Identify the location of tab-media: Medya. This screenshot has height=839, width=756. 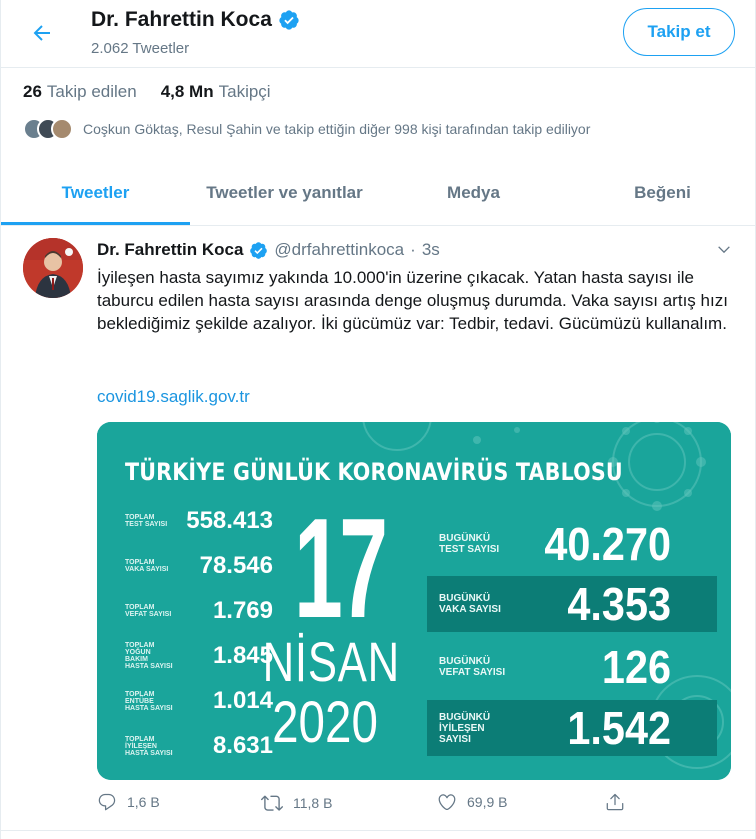
(473, 192).